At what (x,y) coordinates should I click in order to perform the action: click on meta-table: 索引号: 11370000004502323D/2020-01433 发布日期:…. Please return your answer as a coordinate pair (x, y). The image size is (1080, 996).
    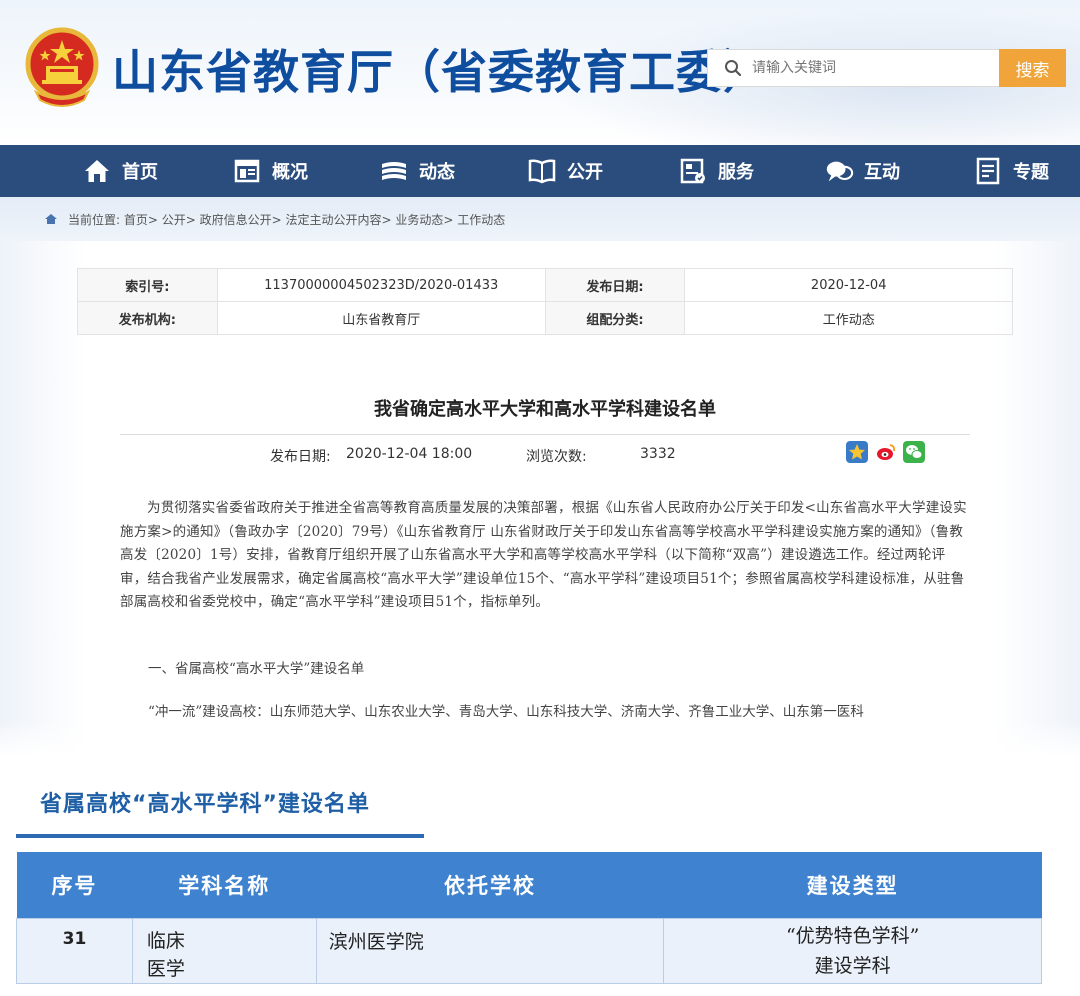
    Looking at the image, I should click on (545, 301).